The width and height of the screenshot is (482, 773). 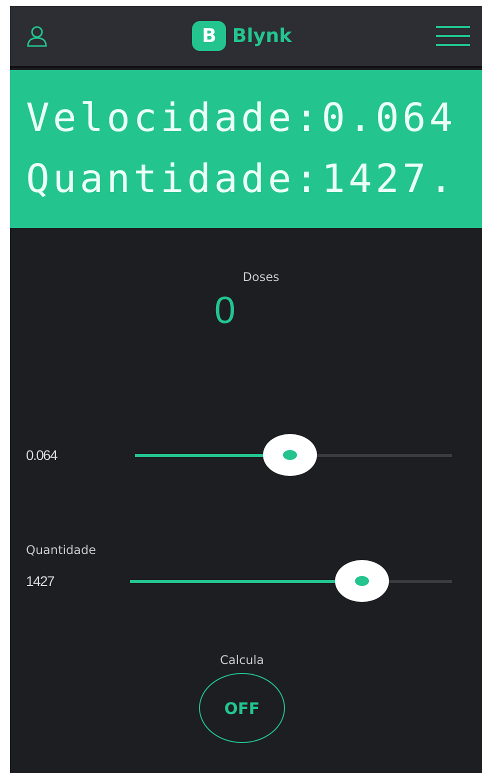 What do you see at coordinates (242, 708) in the screenshot?
I see `toggle-button: OFF` at bounding box center [242, 708].